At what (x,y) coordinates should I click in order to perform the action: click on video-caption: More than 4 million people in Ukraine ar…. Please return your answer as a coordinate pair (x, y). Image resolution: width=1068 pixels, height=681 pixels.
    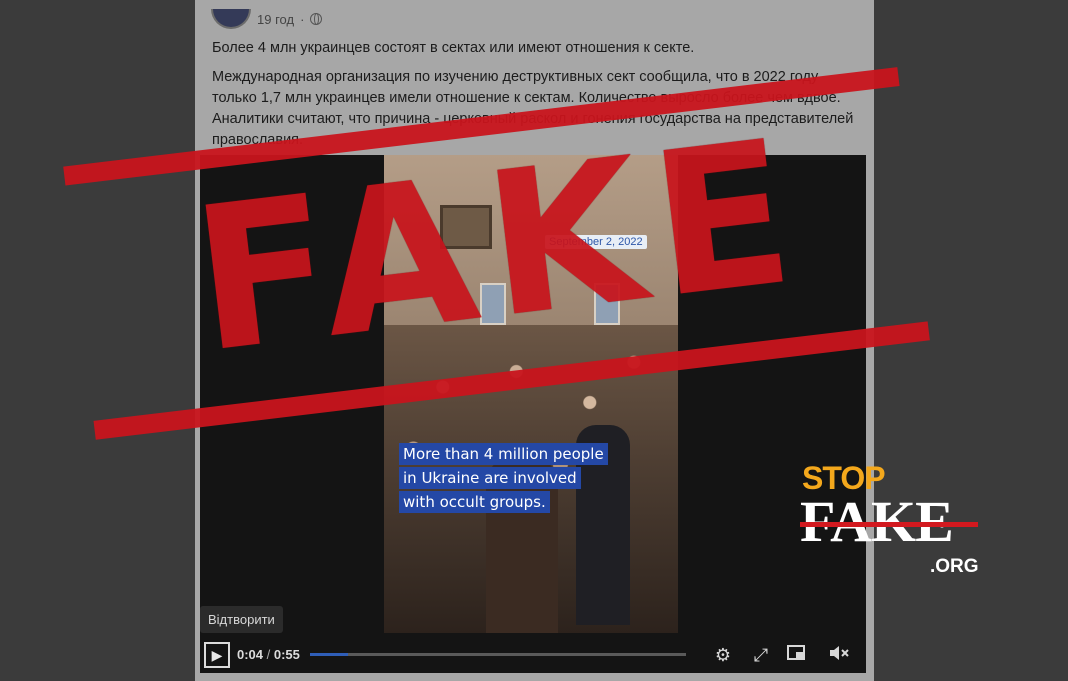
    Looking at the image, I should click on (503, 479).